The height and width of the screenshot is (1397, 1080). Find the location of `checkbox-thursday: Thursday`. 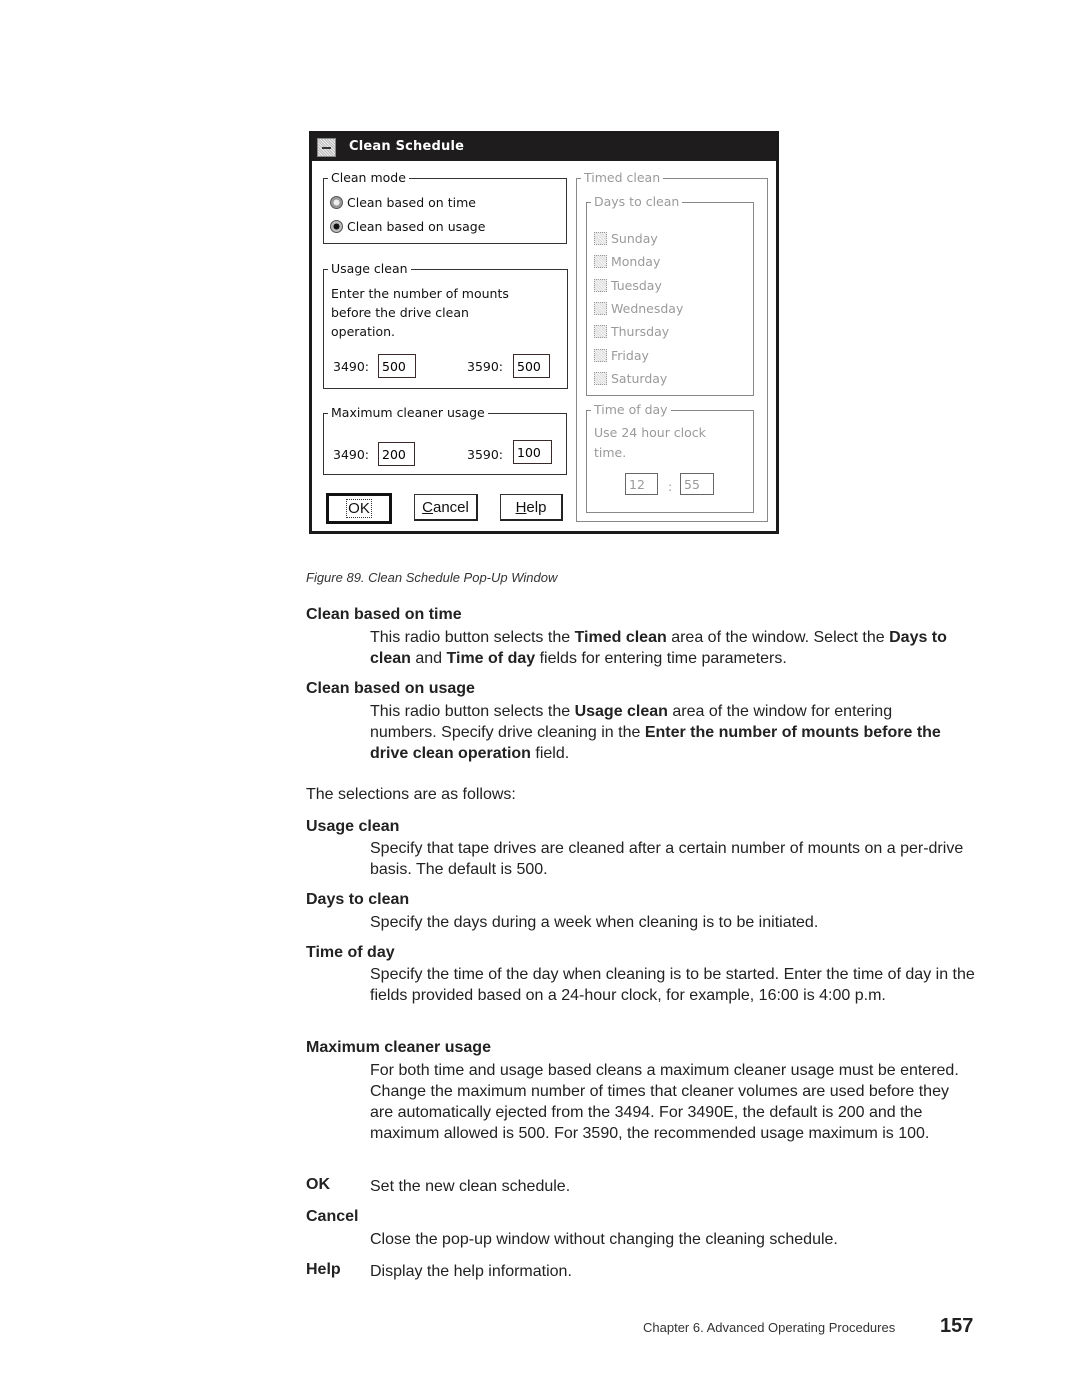

checkbox-thursday: Thursday is located at coordinates (631, 331).